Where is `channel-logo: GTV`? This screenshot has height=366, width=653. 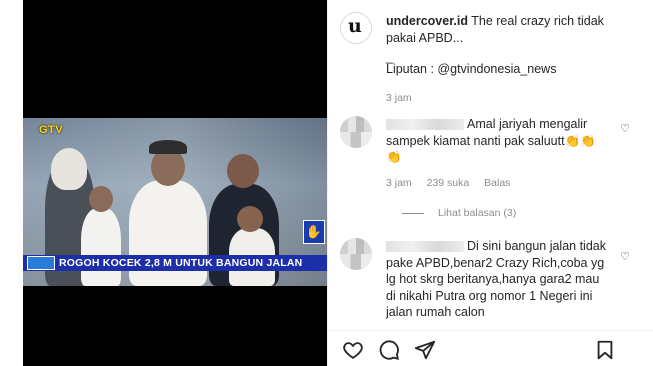
channel-logo: GTV is located at coordinates (51, 130).